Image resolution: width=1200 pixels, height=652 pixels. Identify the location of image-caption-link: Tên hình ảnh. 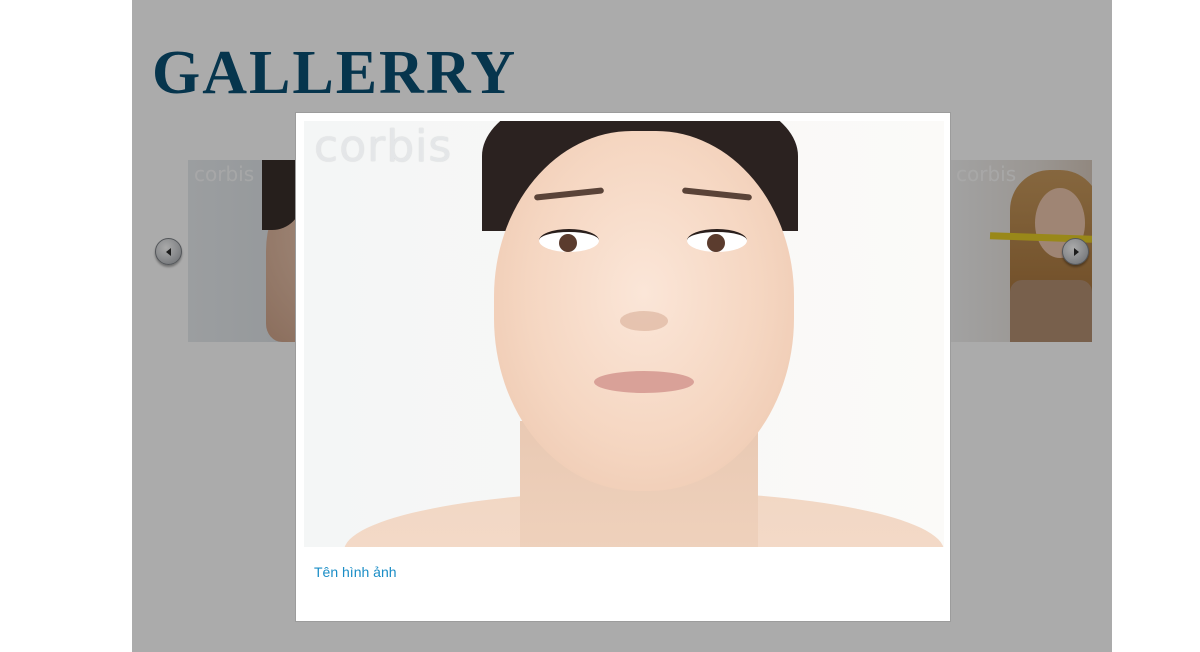
(355, 572).